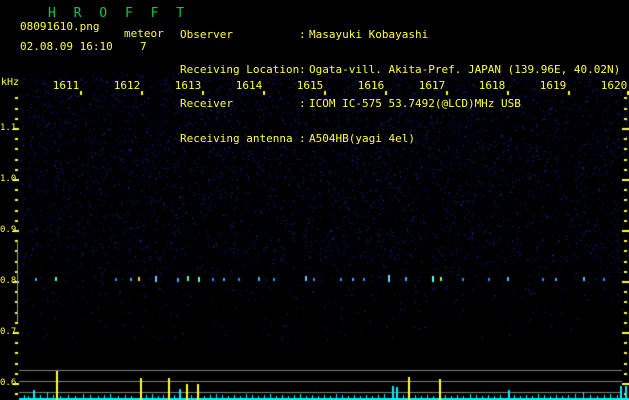 This screenshot has width=629, height=400. Describe the element at coordinates (369, 34) in the screenshot. I see `station-value: Masayuki Kobayashi` at that location.